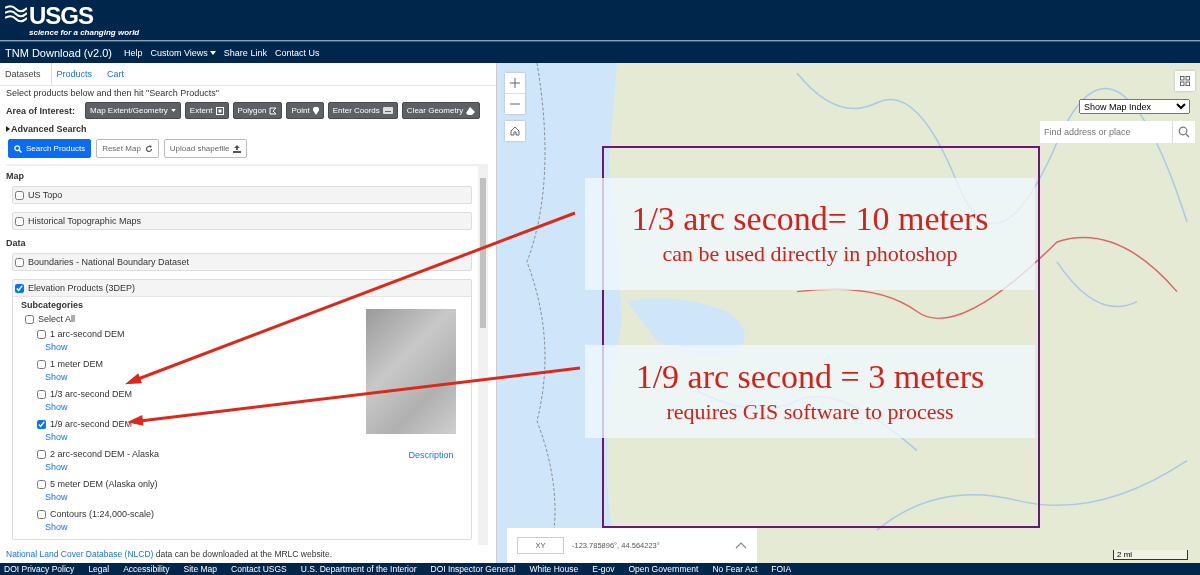  Describe the element at coordinates (109, 262) in the screenshot. I see `dataset-label: Boundaries - National Boundary Dataset` at that location.